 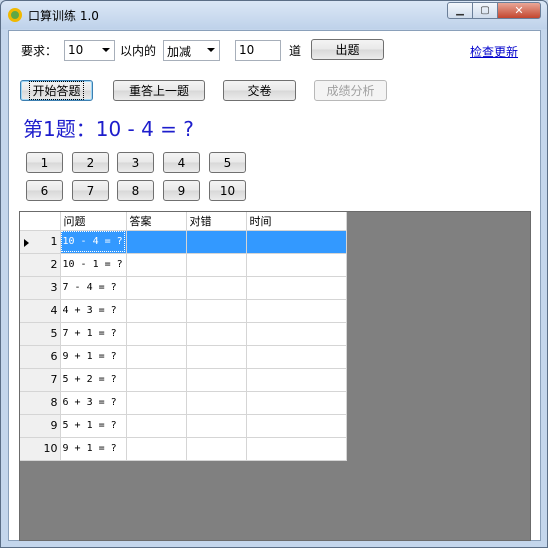 What do you see at coordinates (40, 242) in the screenshot?
I see `row-header: 1` at bounding box center [40, 242].